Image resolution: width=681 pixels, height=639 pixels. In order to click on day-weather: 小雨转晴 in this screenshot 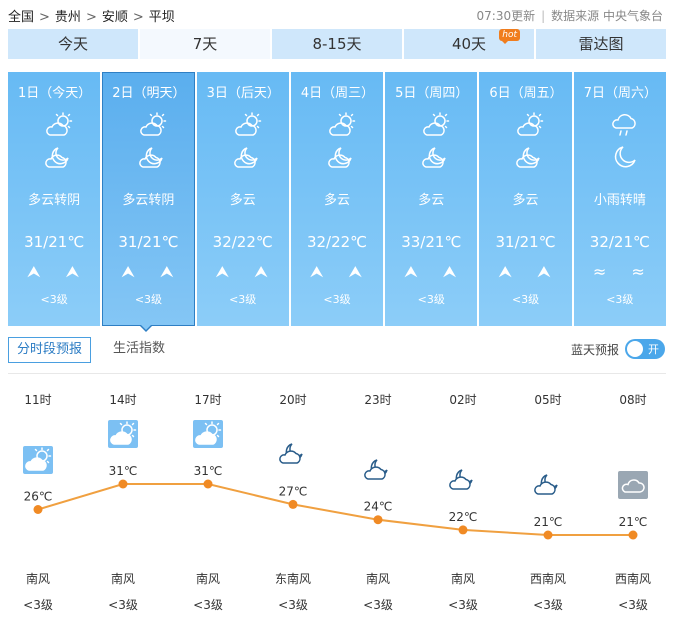, I will do `click(619, 200)`.